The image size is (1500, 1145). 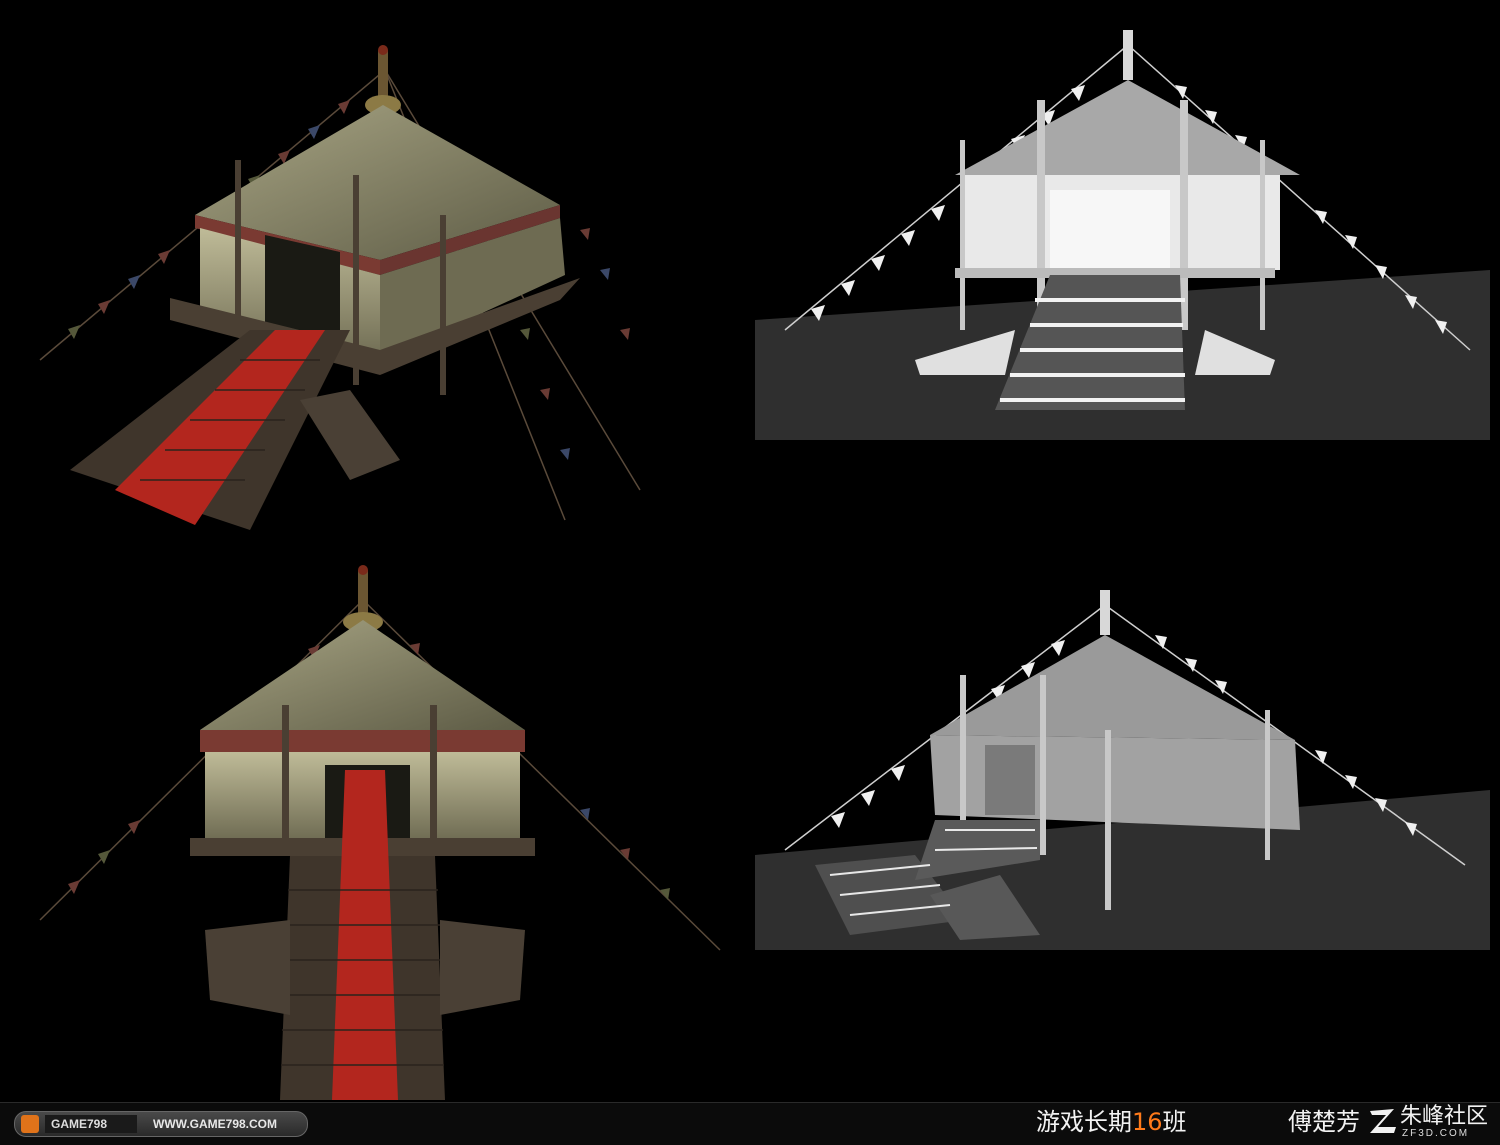 What do you see at coordinates (1174, 1122) in the screenshot?
I see `class-label-suffix: 班` at bounding box center [1174, 1122].